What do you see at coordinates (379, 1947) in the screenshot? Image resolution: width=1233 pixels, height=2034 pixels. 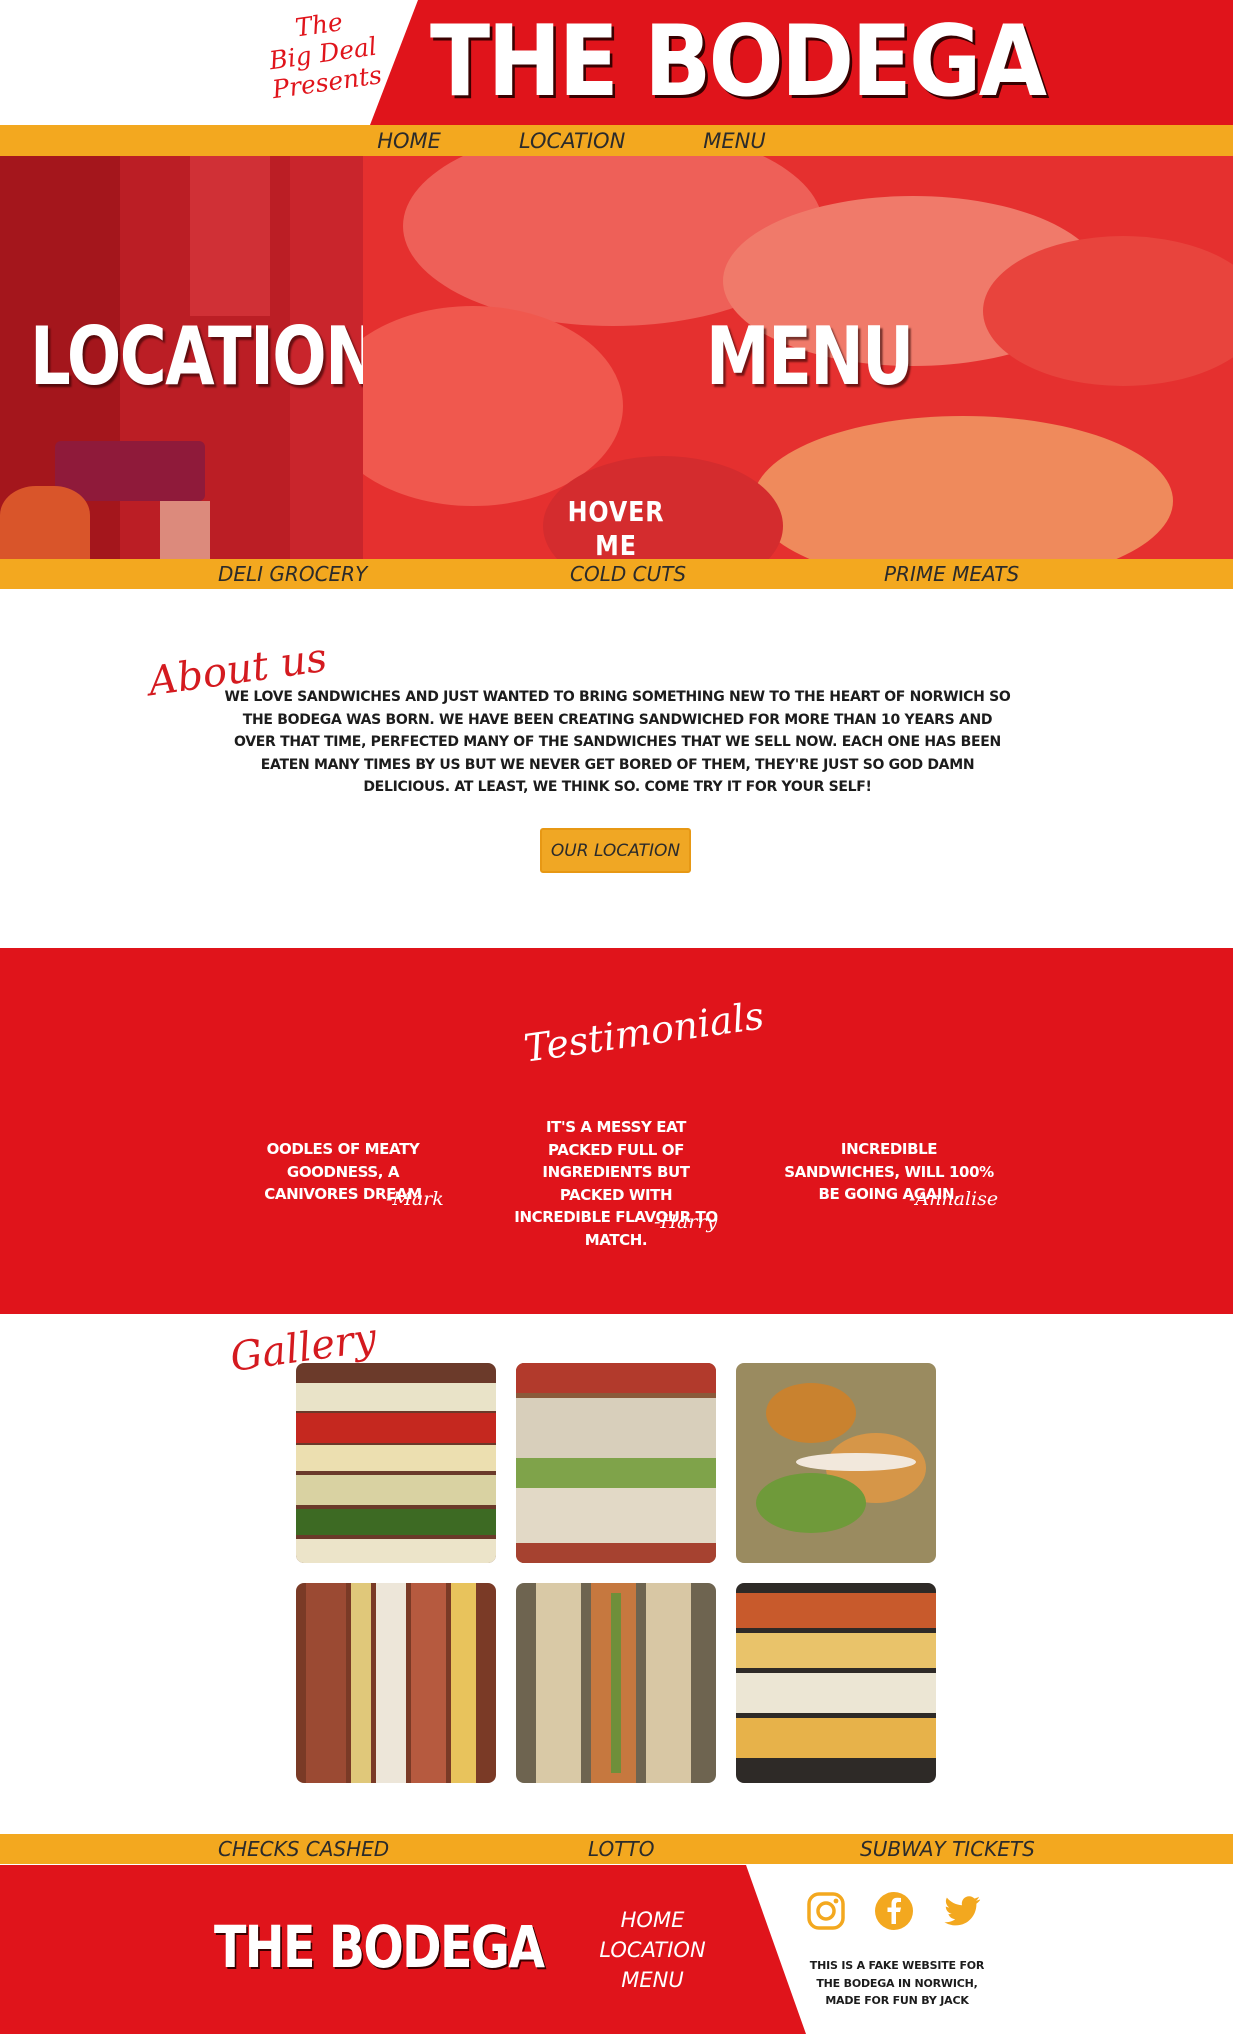 I see `footer-logo: THE BODEGA` at bounding box center [379, 1947].